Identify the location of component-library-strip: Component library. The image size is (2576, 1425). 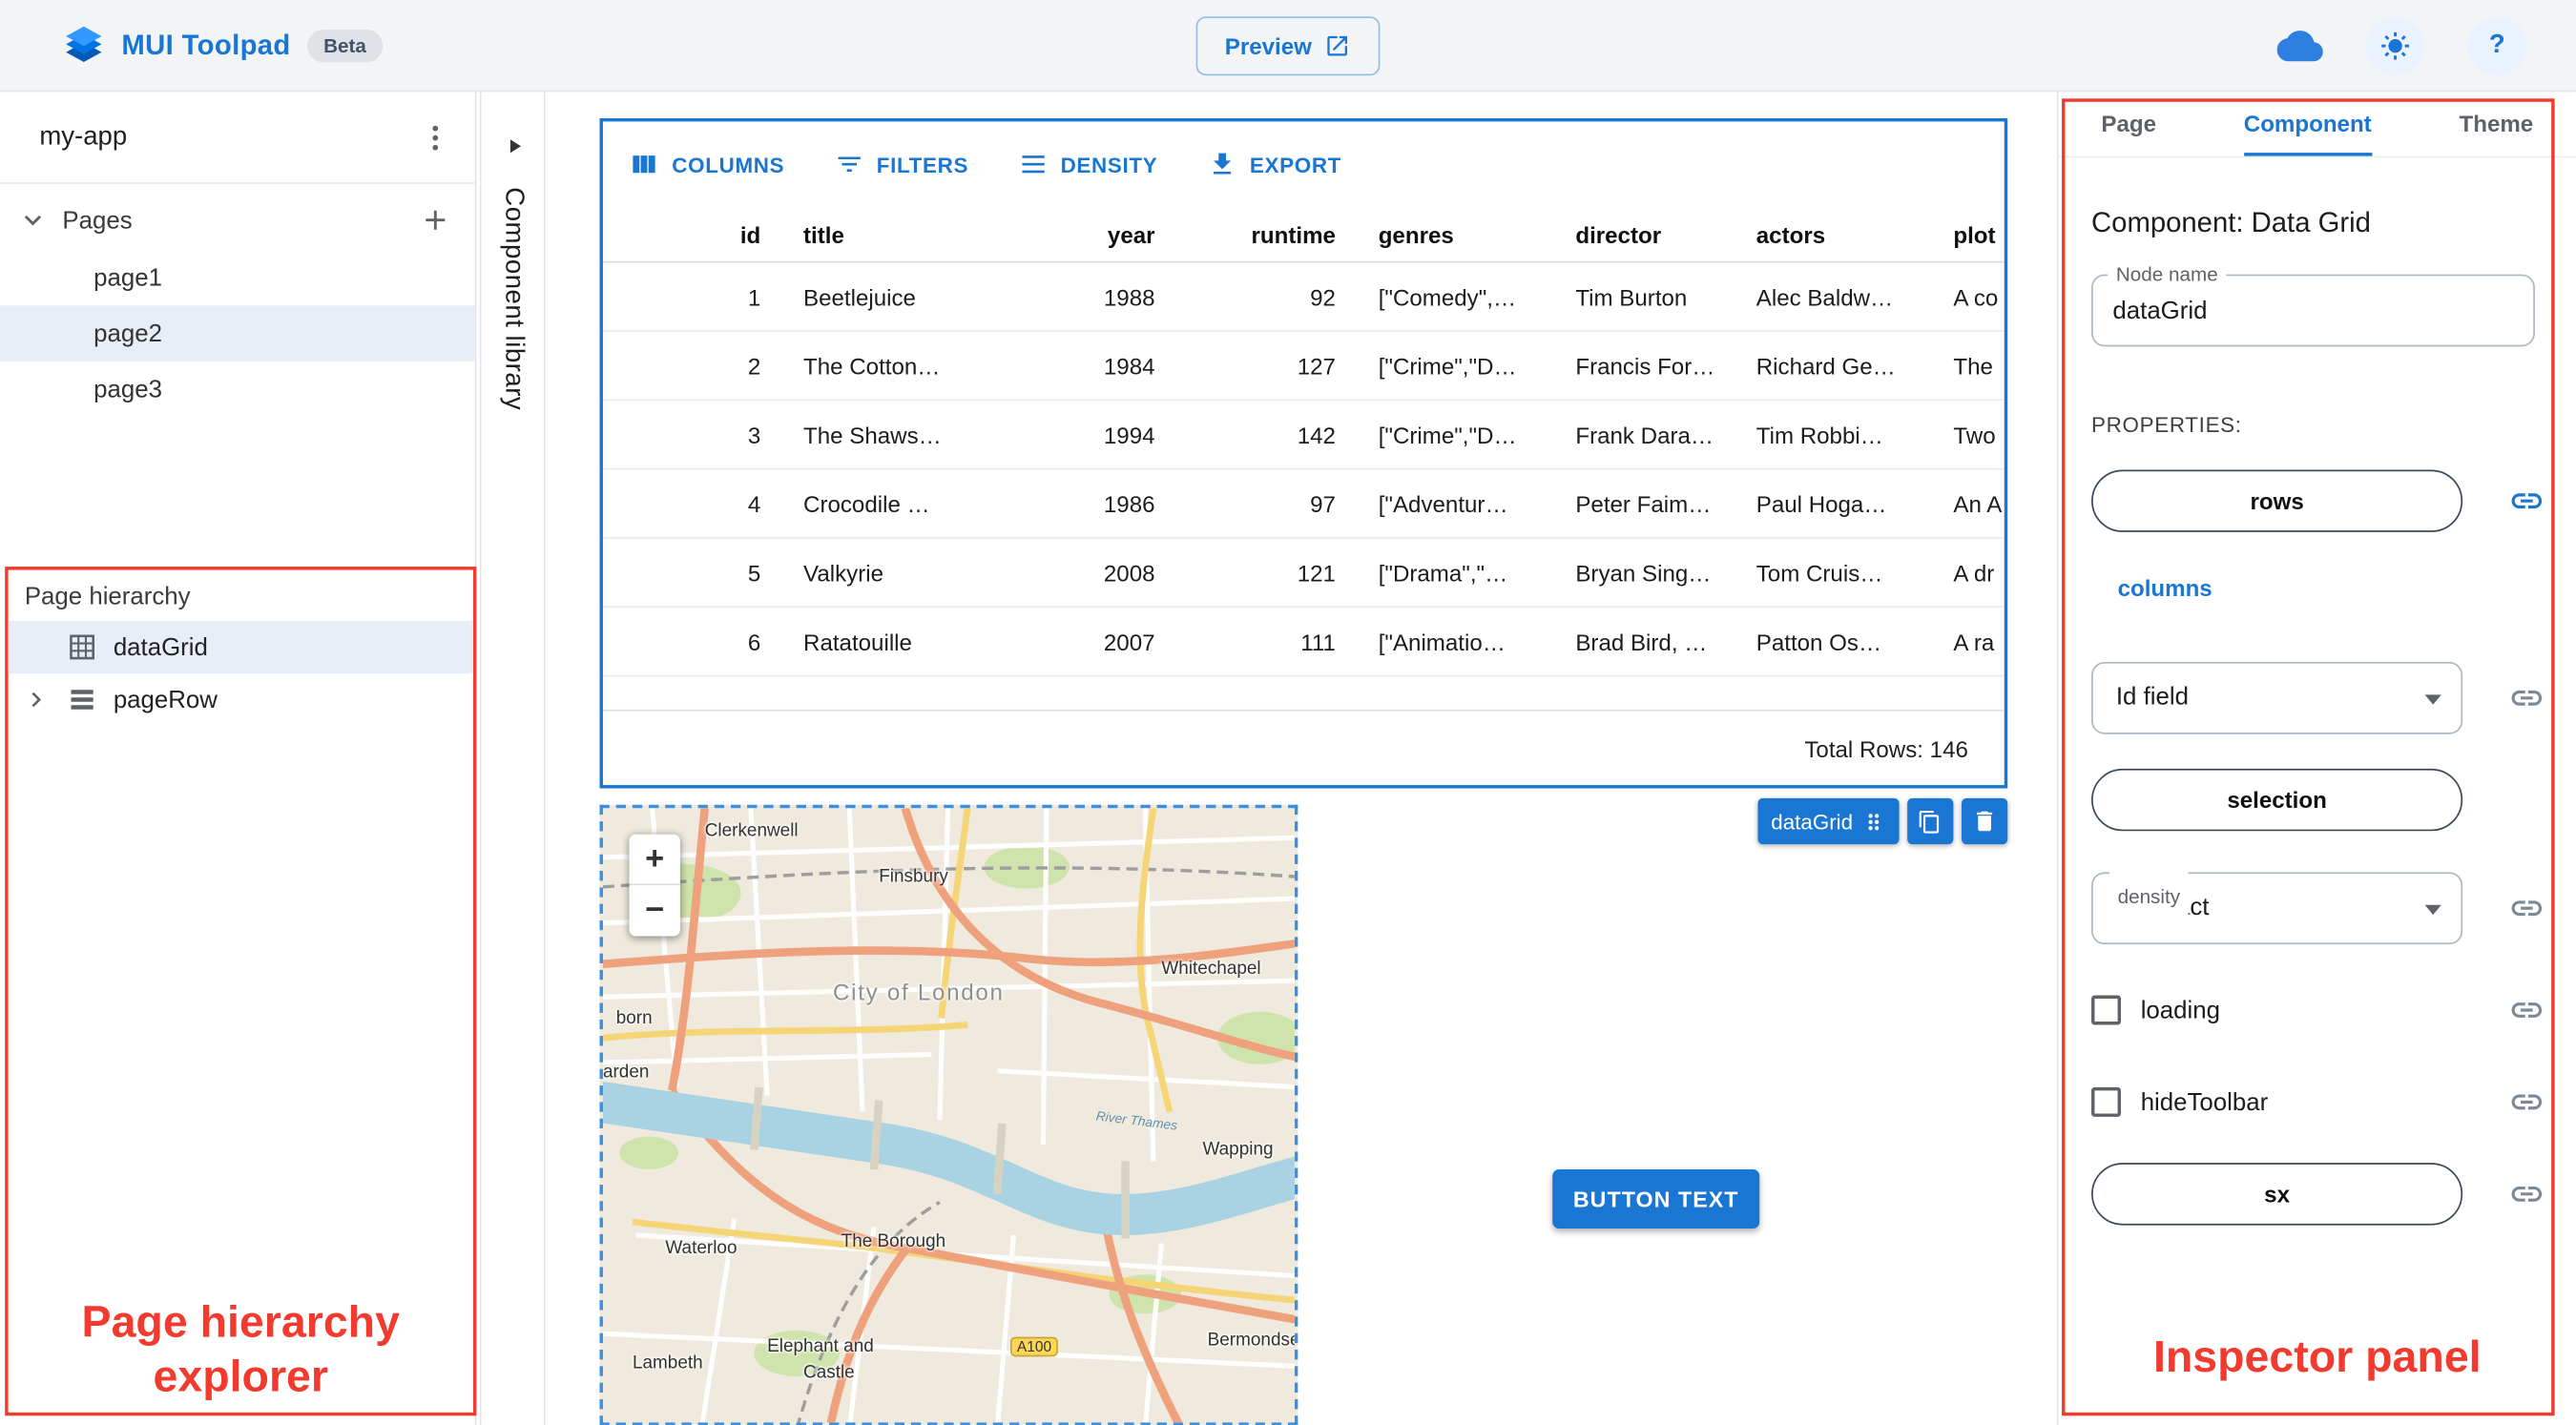
(512, 758).